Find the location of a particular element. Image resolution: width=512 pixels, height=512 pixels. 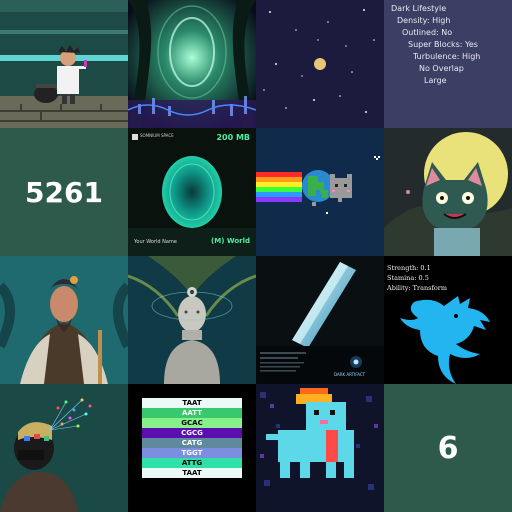

zombie-cat-tile is located at coordinates (448, 192).